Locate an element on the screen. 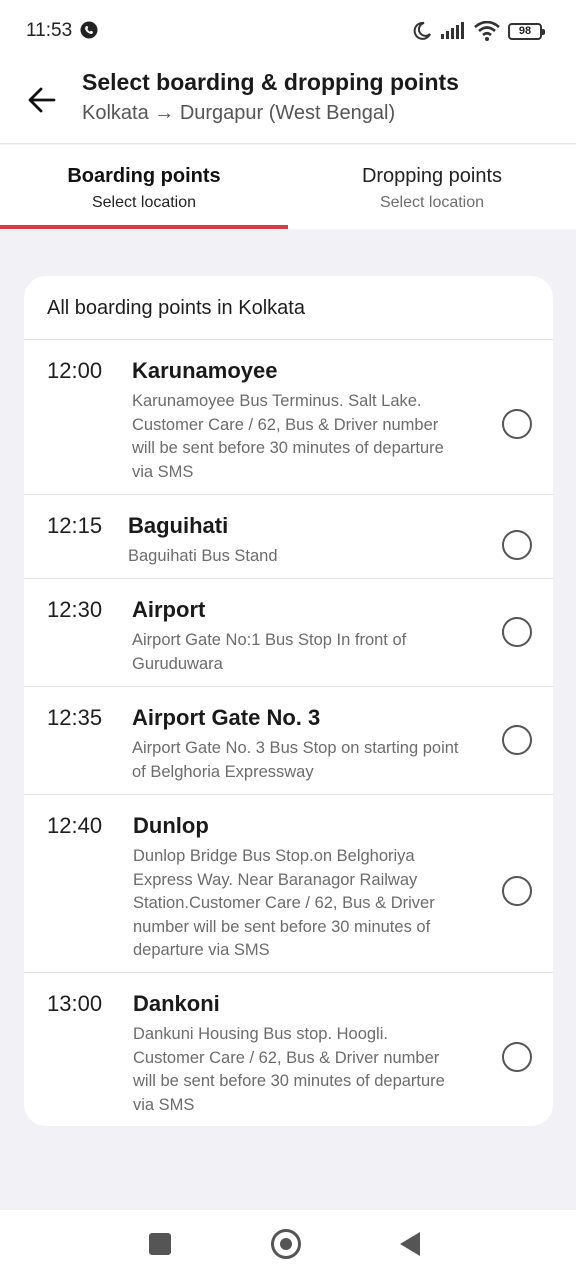 The image size is (576, 1280). back-triangle-icon is located at coordinates (410, 1244).